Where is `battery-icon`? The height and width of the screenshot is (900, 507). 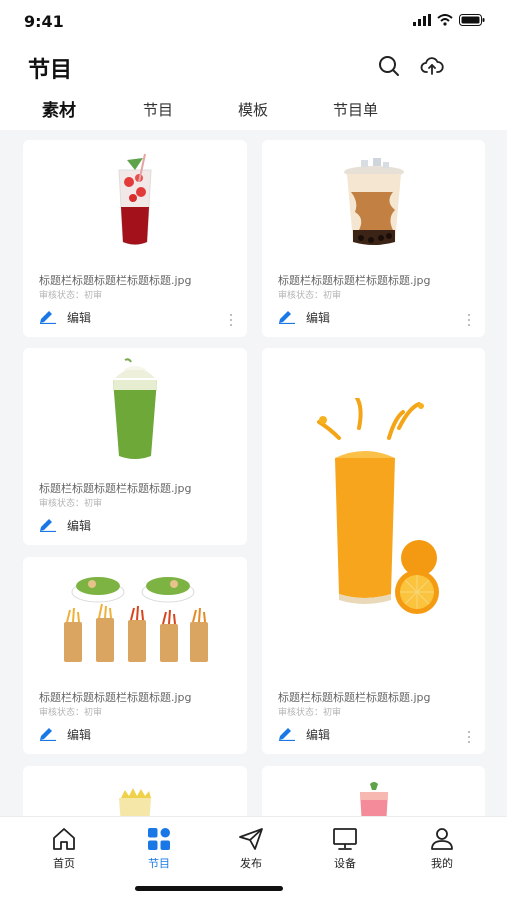
battery-icon is located at coordinates (472, 20).